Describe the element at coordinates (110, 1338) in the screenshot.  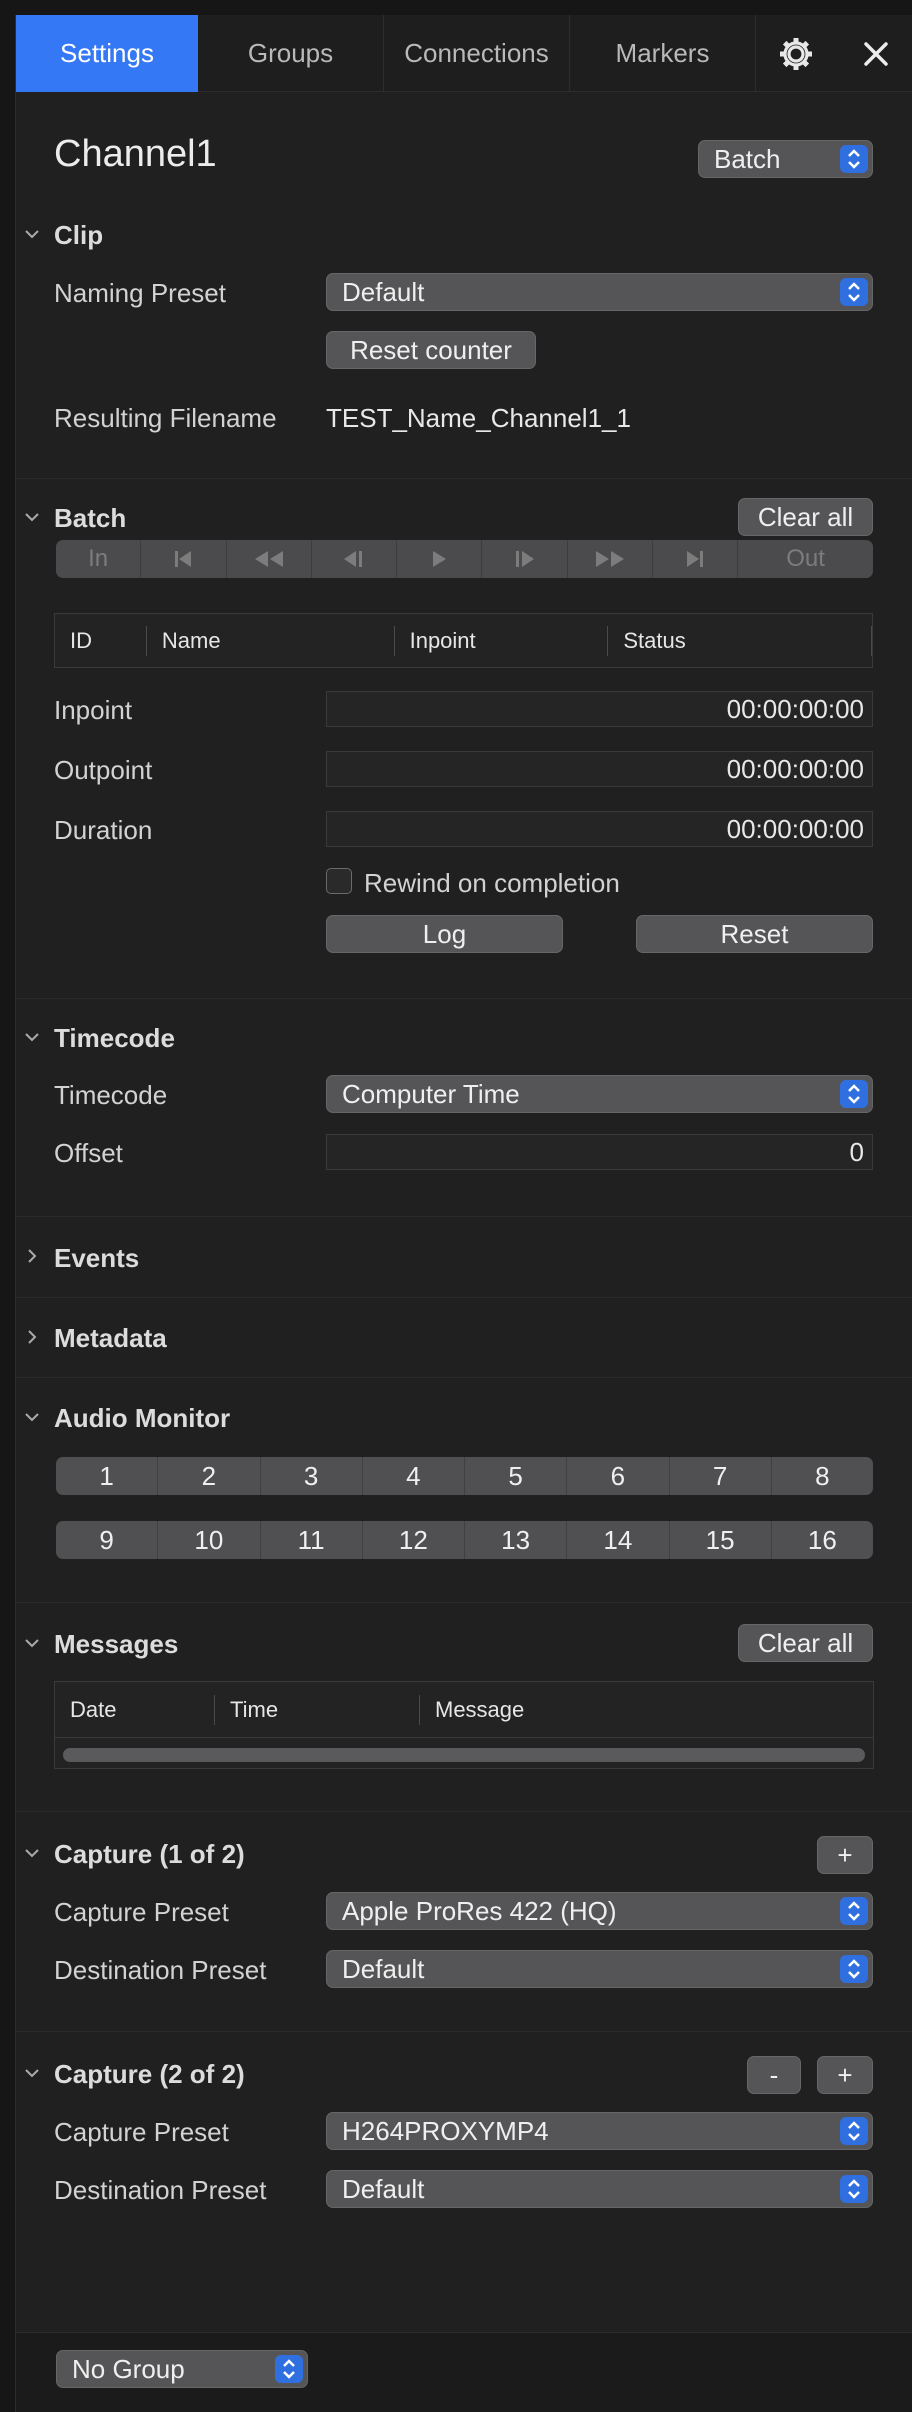
I see `section-metadata-header: Metadata` at that location.